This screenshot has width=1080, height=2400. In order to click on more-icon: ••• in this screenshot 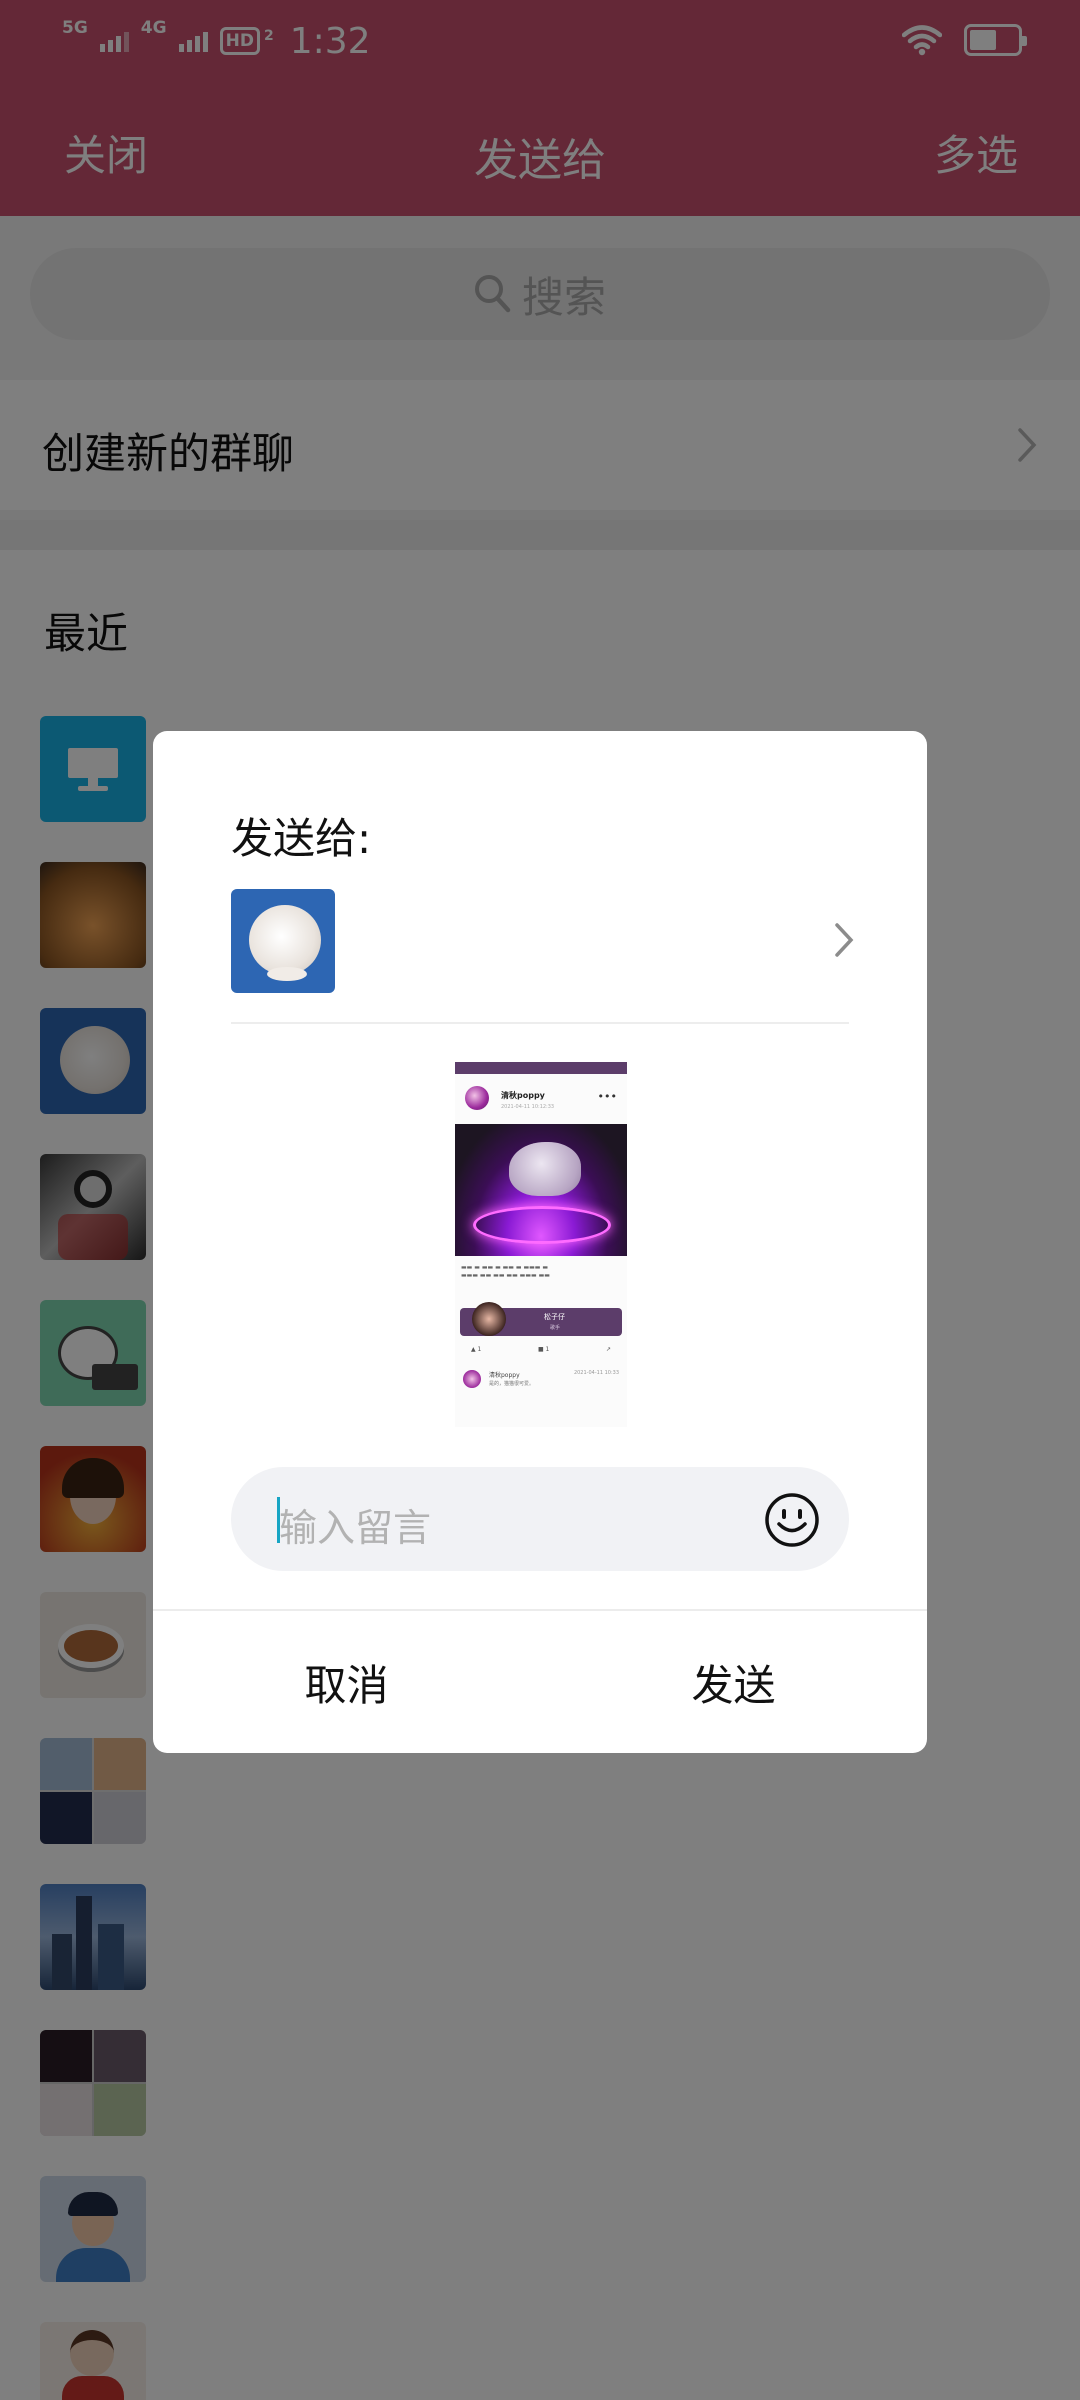, I will do `click(607, 1096)`.